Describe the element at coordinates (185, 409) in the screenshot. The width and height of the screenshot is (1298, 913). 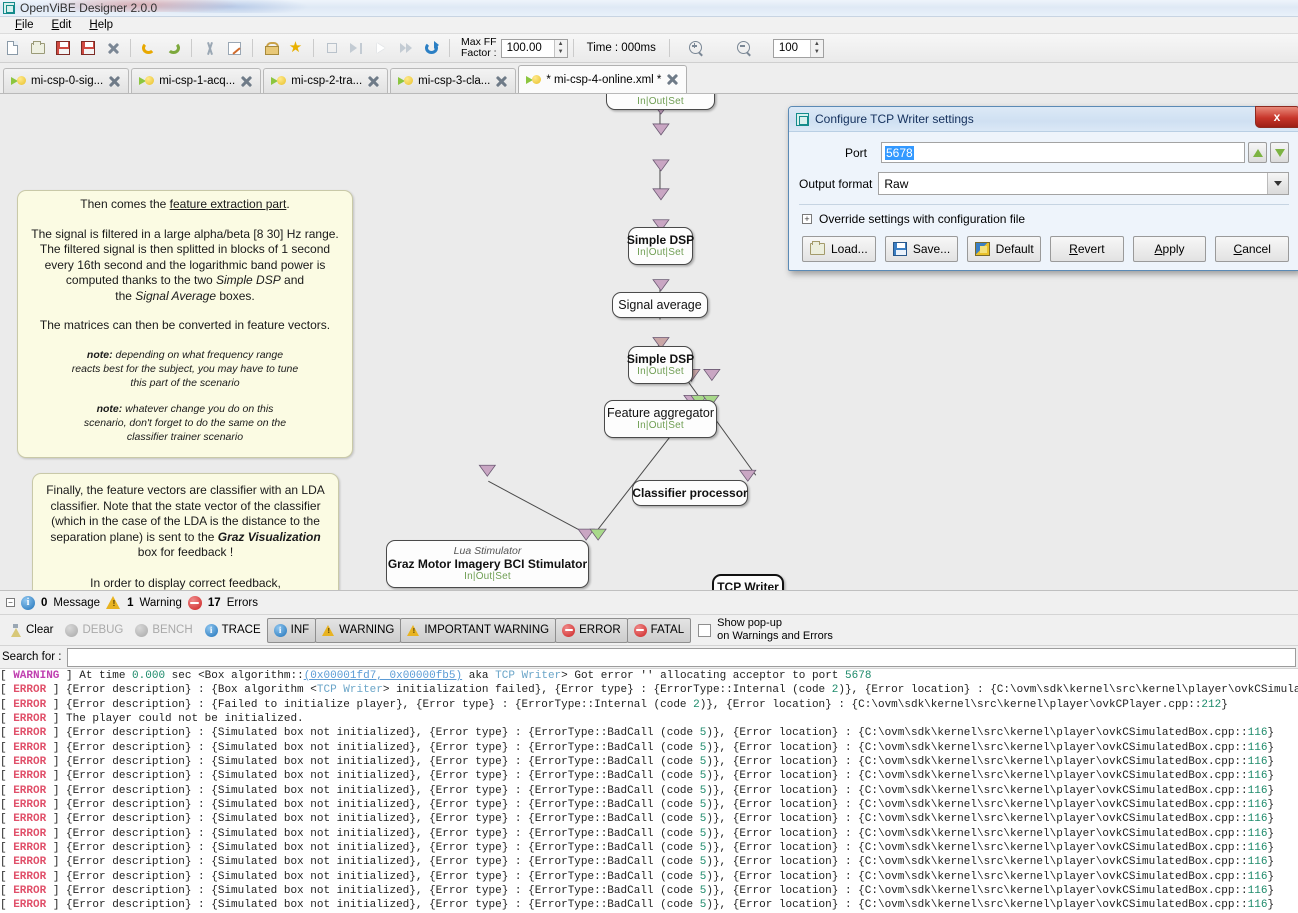
I see `note-line: note: whatever change you do on this` at that location.